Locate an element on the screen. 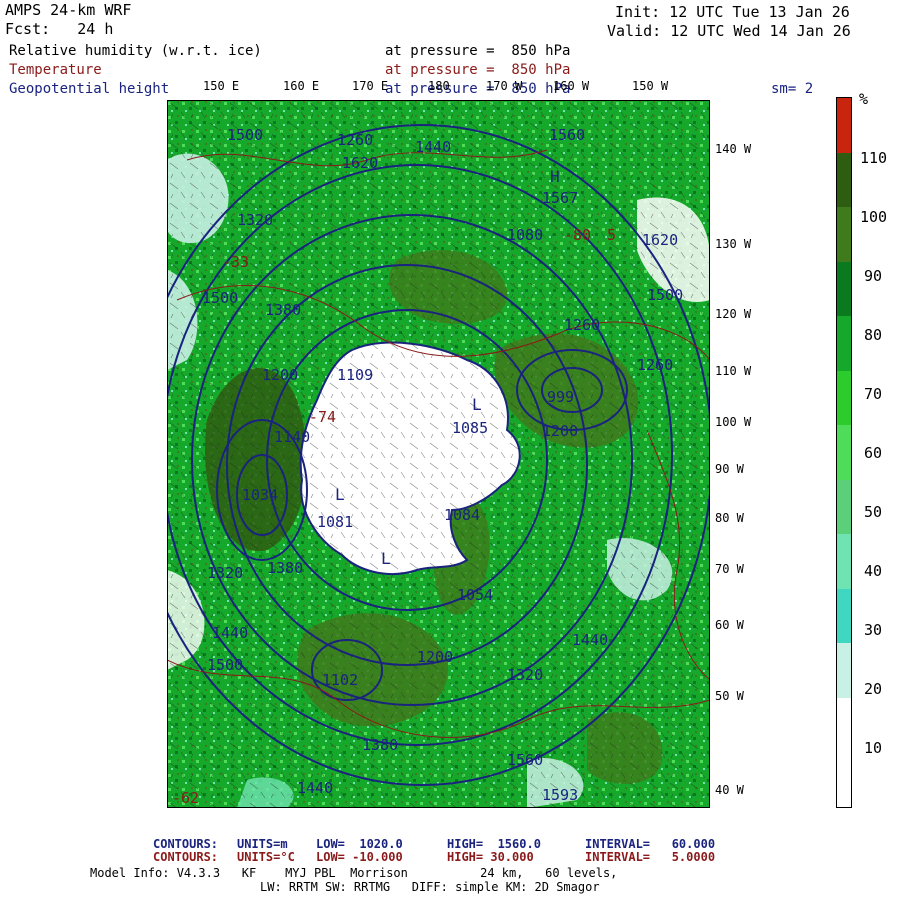  contours-height-interval: INTERVAL= 60.000 is located at coordinates (650, 844).